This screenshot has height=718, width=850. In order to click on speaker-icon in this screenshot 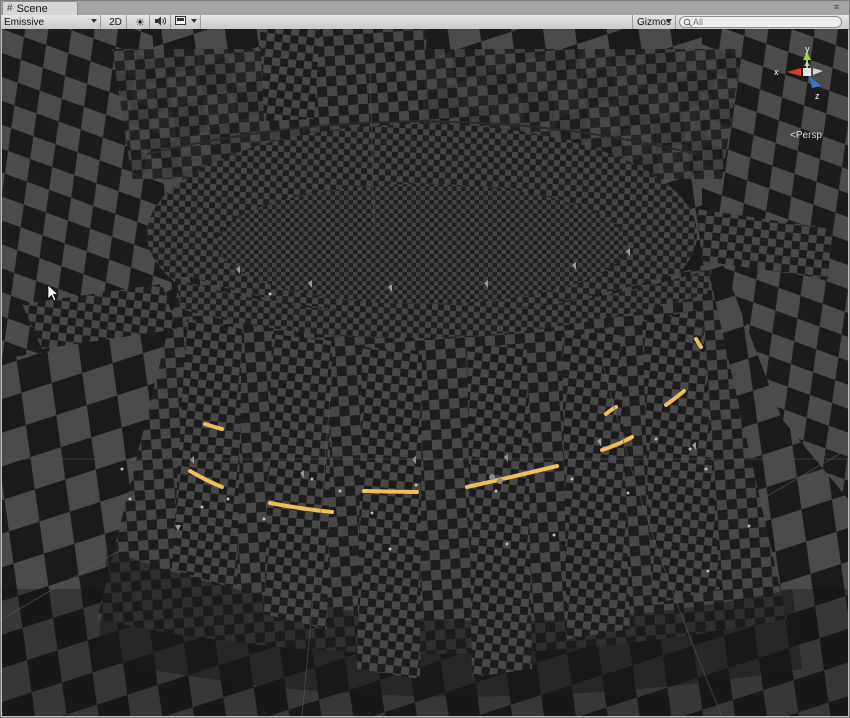, I will do `click(160, 22)`.